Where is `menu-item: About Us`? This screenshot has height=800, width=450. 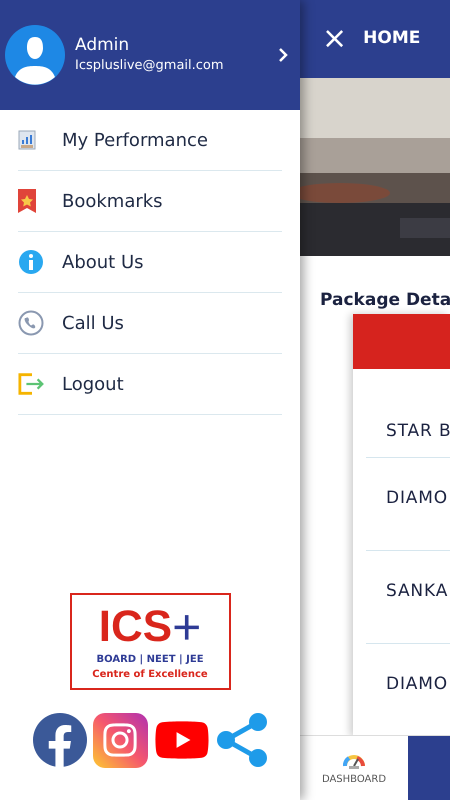 menu-item: About Us is located at coordinates (150, 262).